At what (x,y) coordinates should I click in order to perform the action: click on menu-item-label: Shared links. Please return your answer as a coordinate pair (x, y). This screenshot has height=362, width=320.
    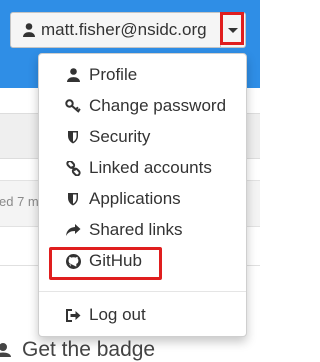
    Looking at the image, I should click on (136, 229).